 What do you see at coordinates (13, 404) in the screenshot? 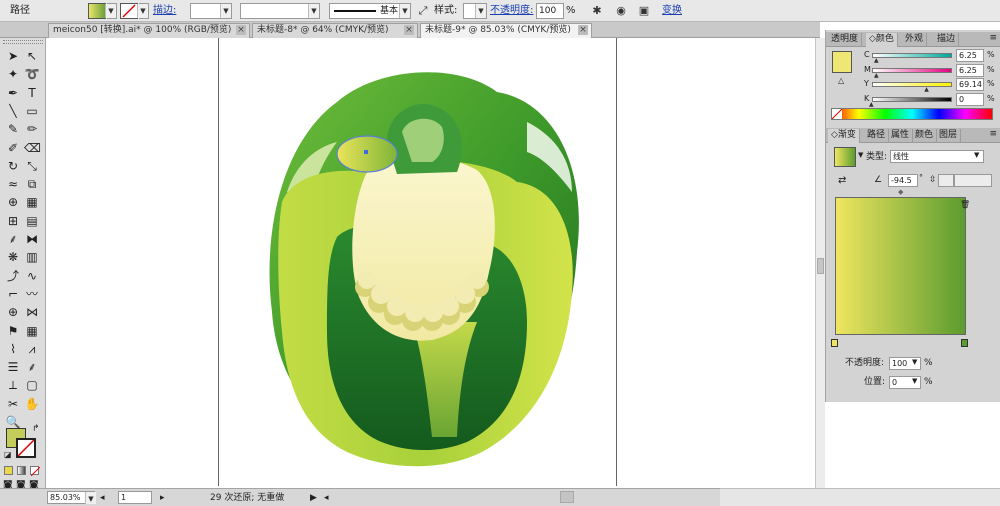
I see `scissors-icon: ✂` at bounding box center [13, 404].